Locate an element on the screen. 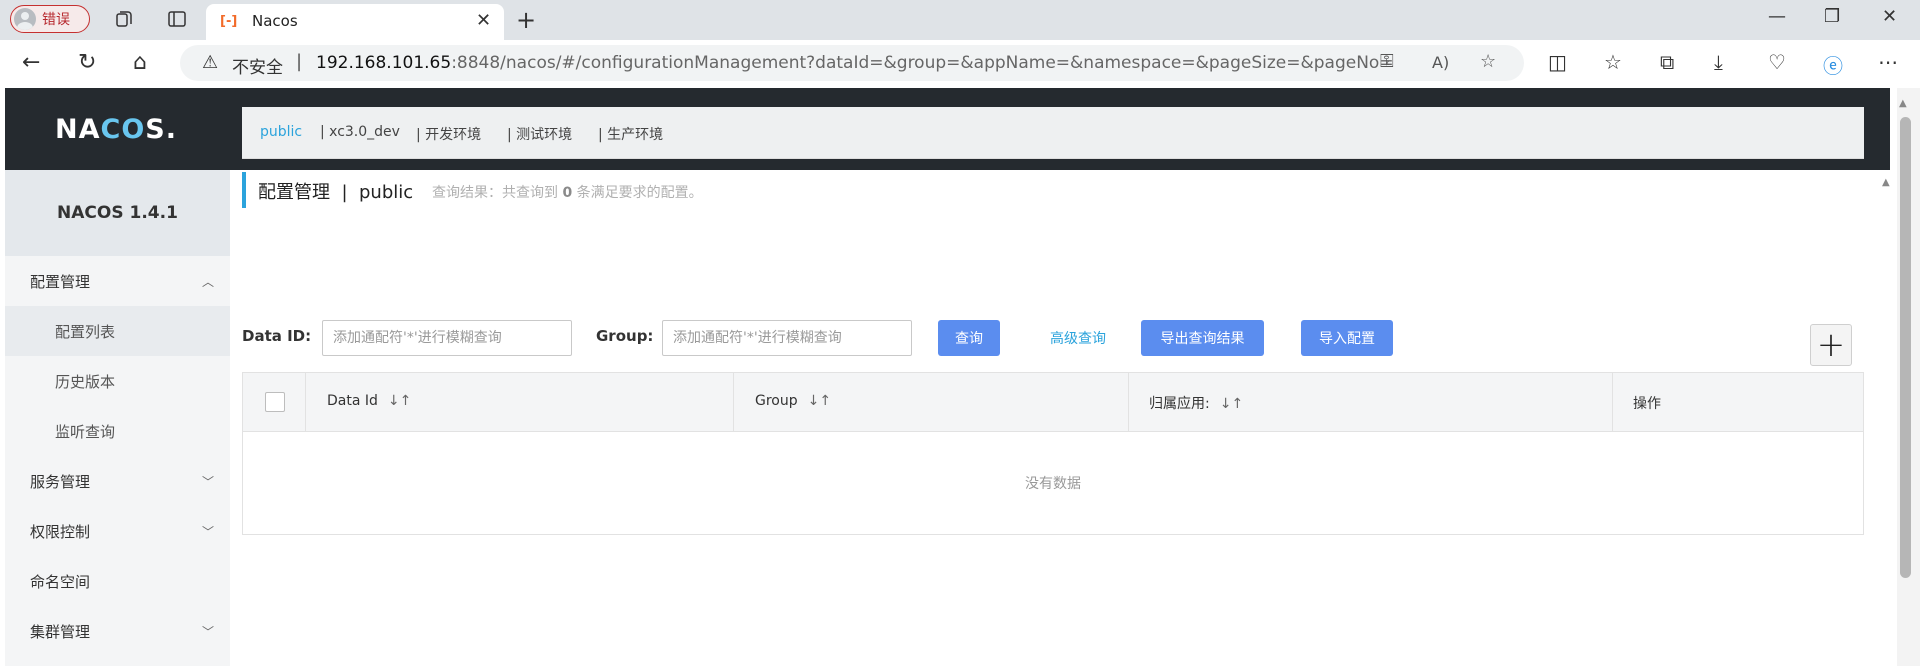  query-button: 查询 is located at coordinates (969, 338).